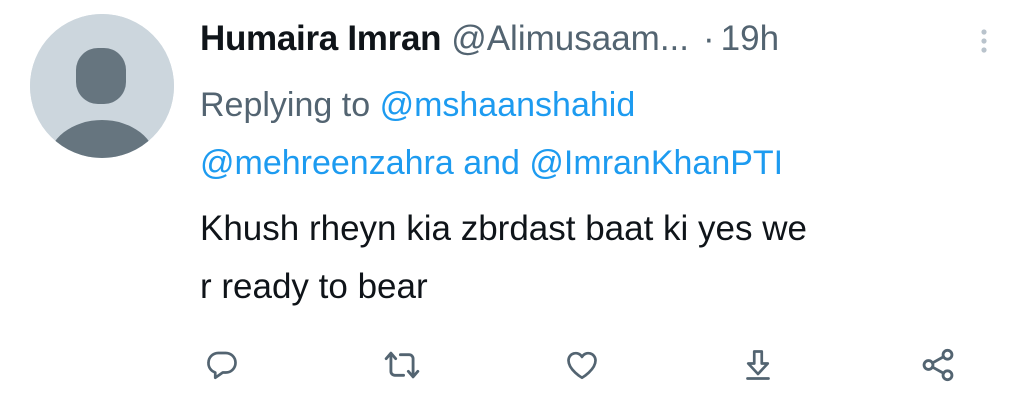 This screenshot has width=1024, height=410. I want to click on more-vertical-icon, so click(984, 41).